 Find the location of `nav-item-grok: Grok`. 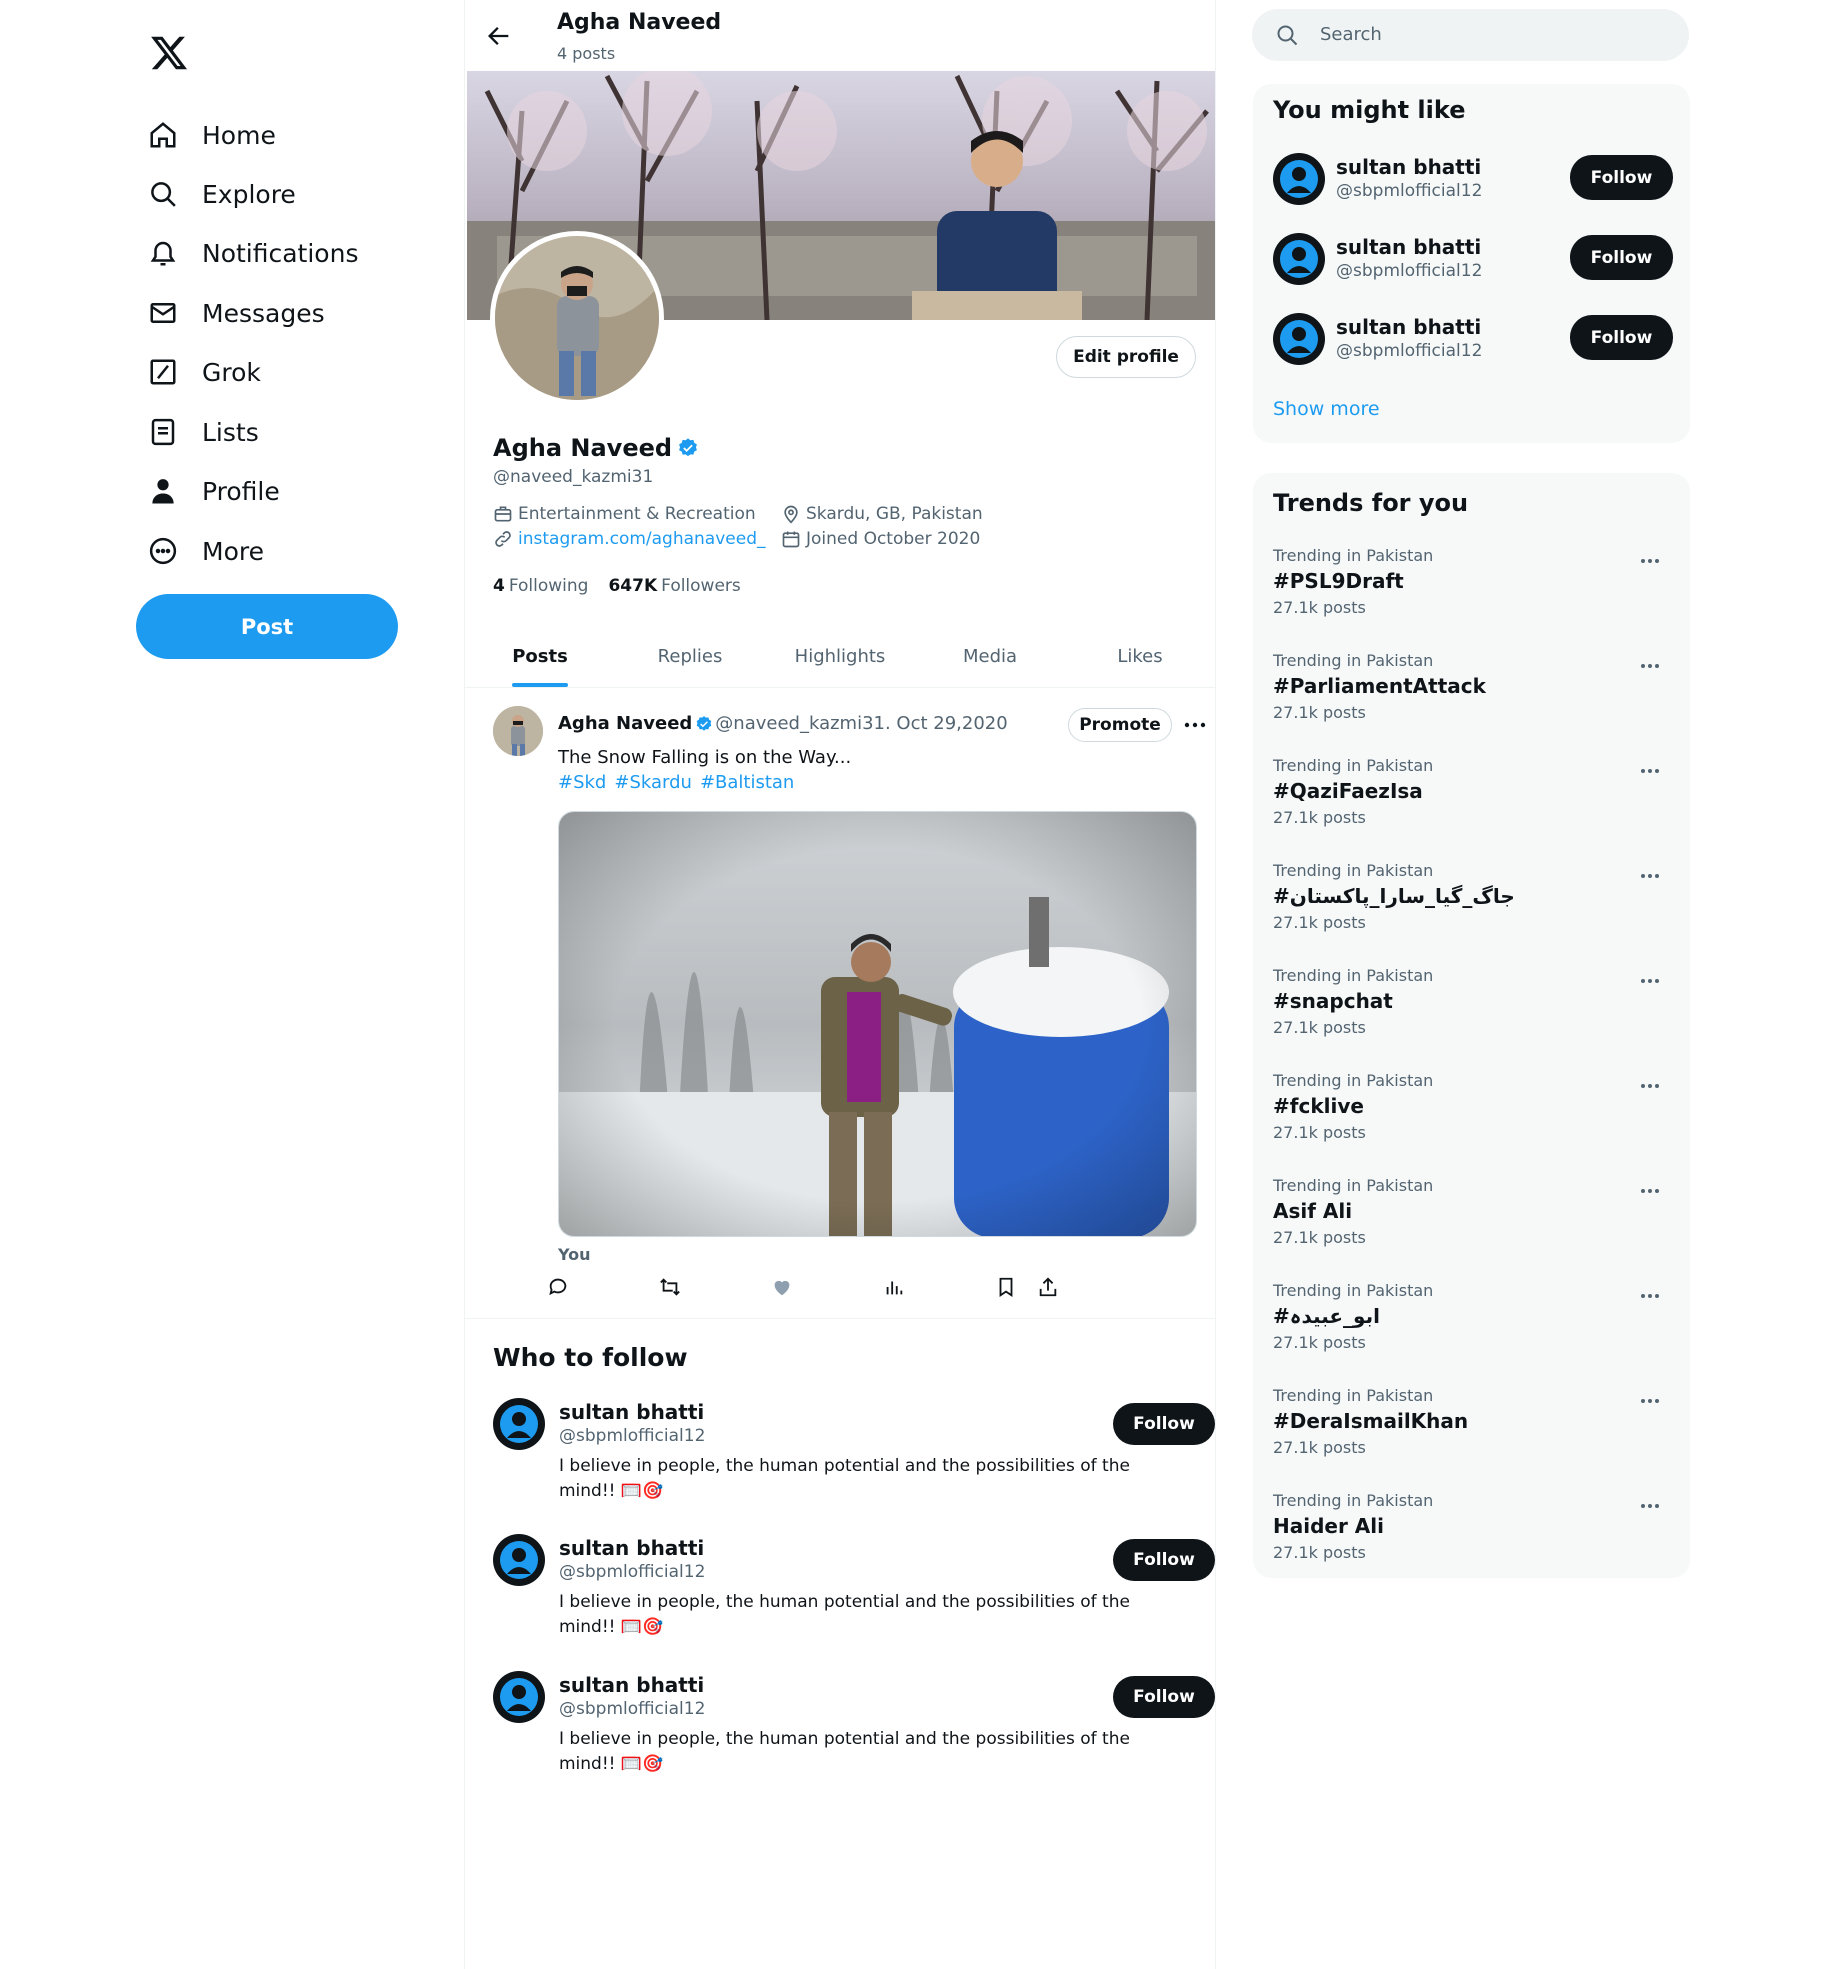

nav-item-grok: Grok is located at coordinates (203, 372).